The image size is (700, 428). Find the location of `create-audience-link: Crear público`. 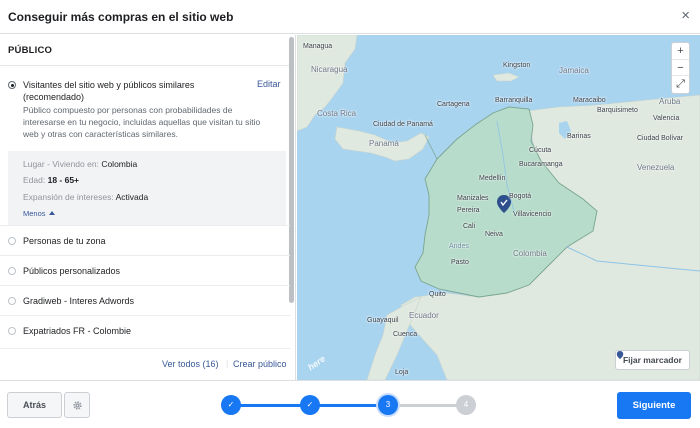

create-audience-link: Crear público is located at coordinates (260, 364).